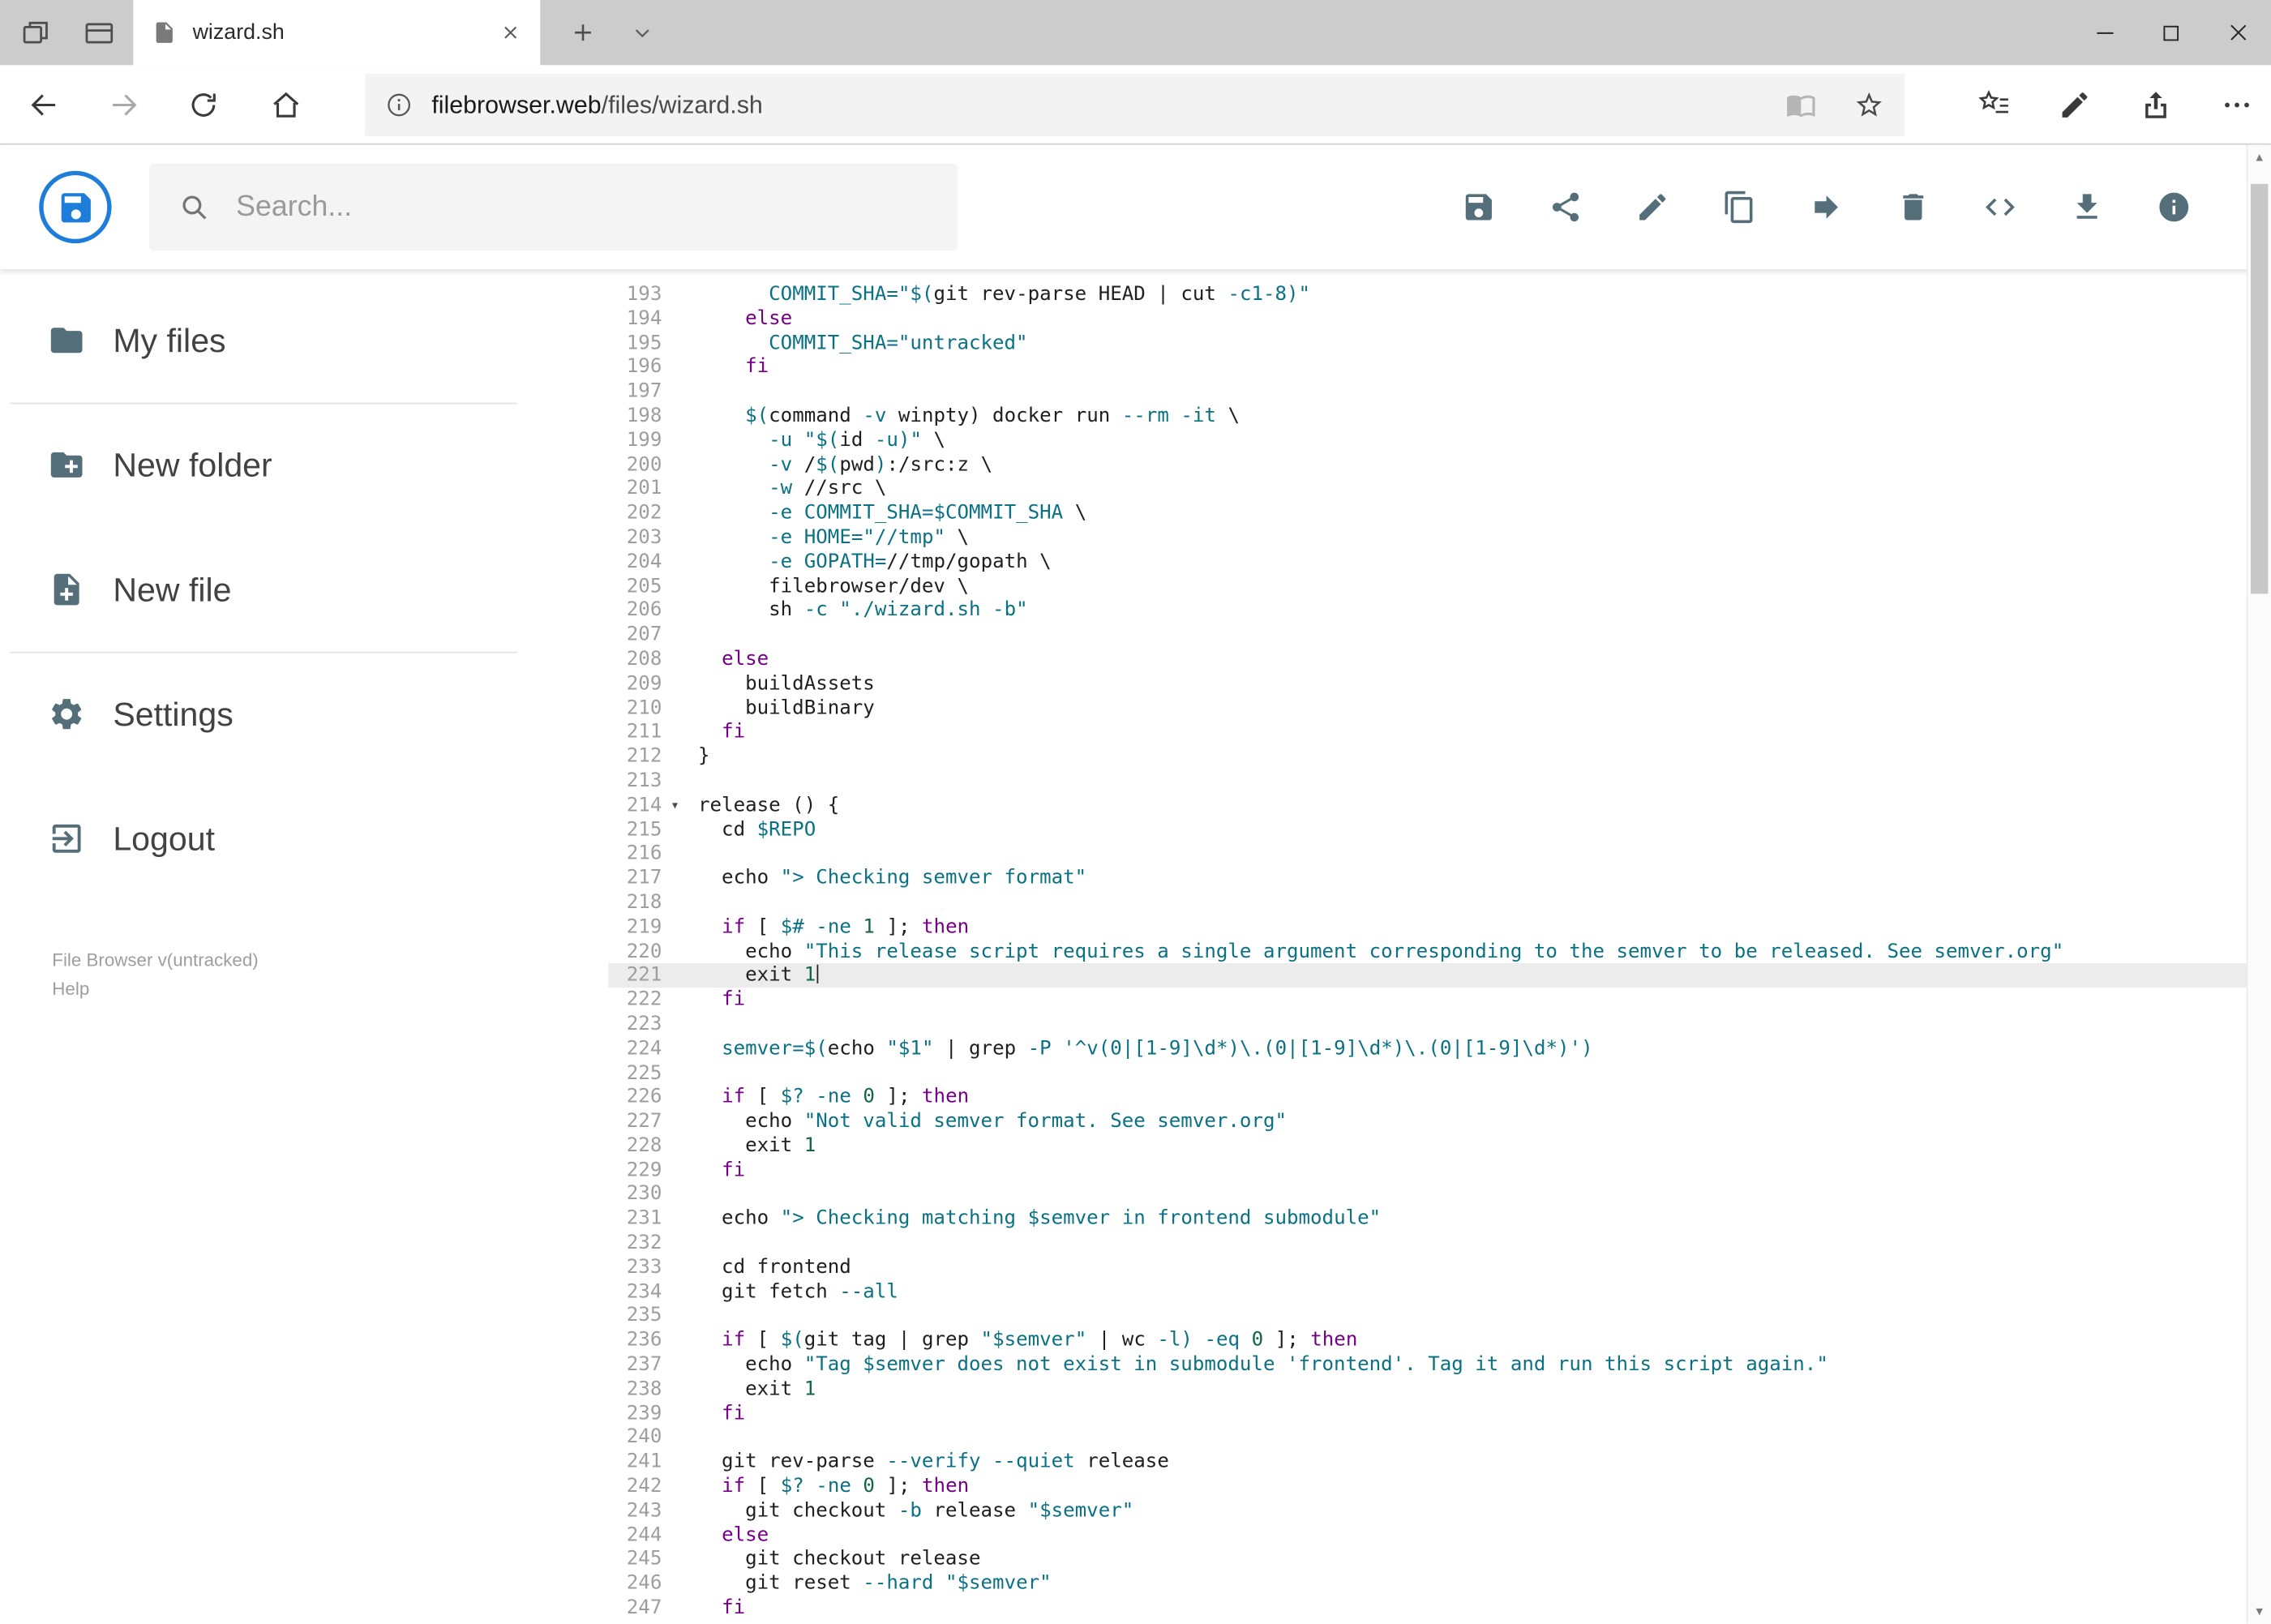 This screenshot has width=2271, height=1624. What do you see at coordinates (304, 839) in the screenshot?
I see `sidebar-item-logout: Logout` at bounding box center [304, 839].